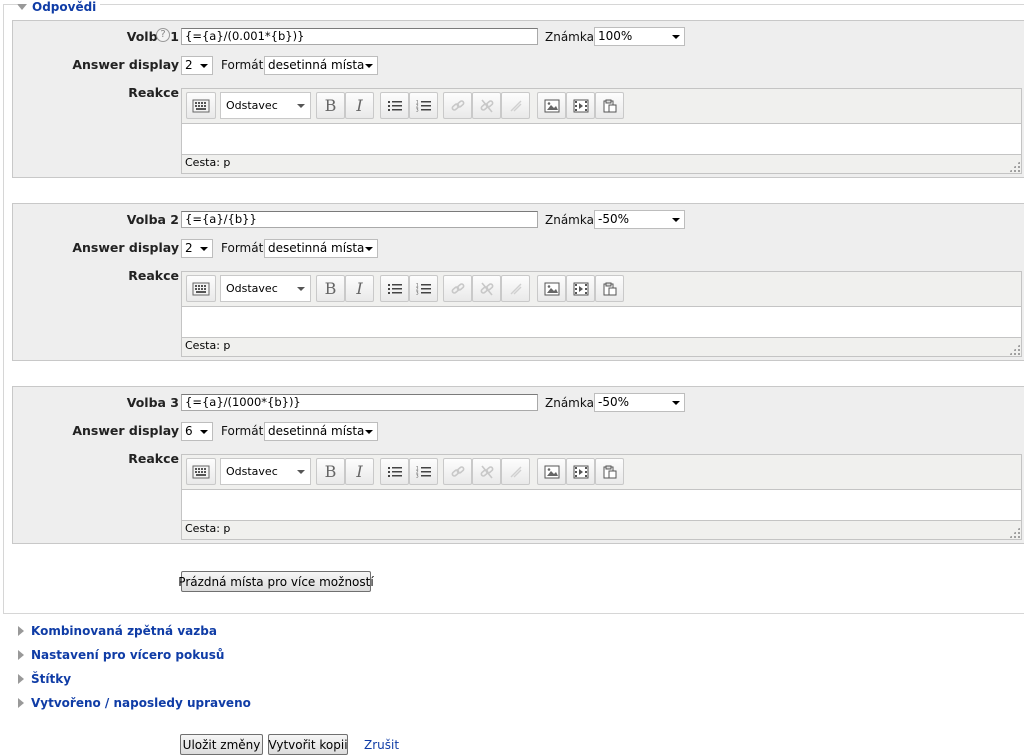 The width and height of the screenshot is (1024, 756). Describe the element at coordinates (381, 745) in the screenshot. I see `cancel-link: Zrušit` at that location.